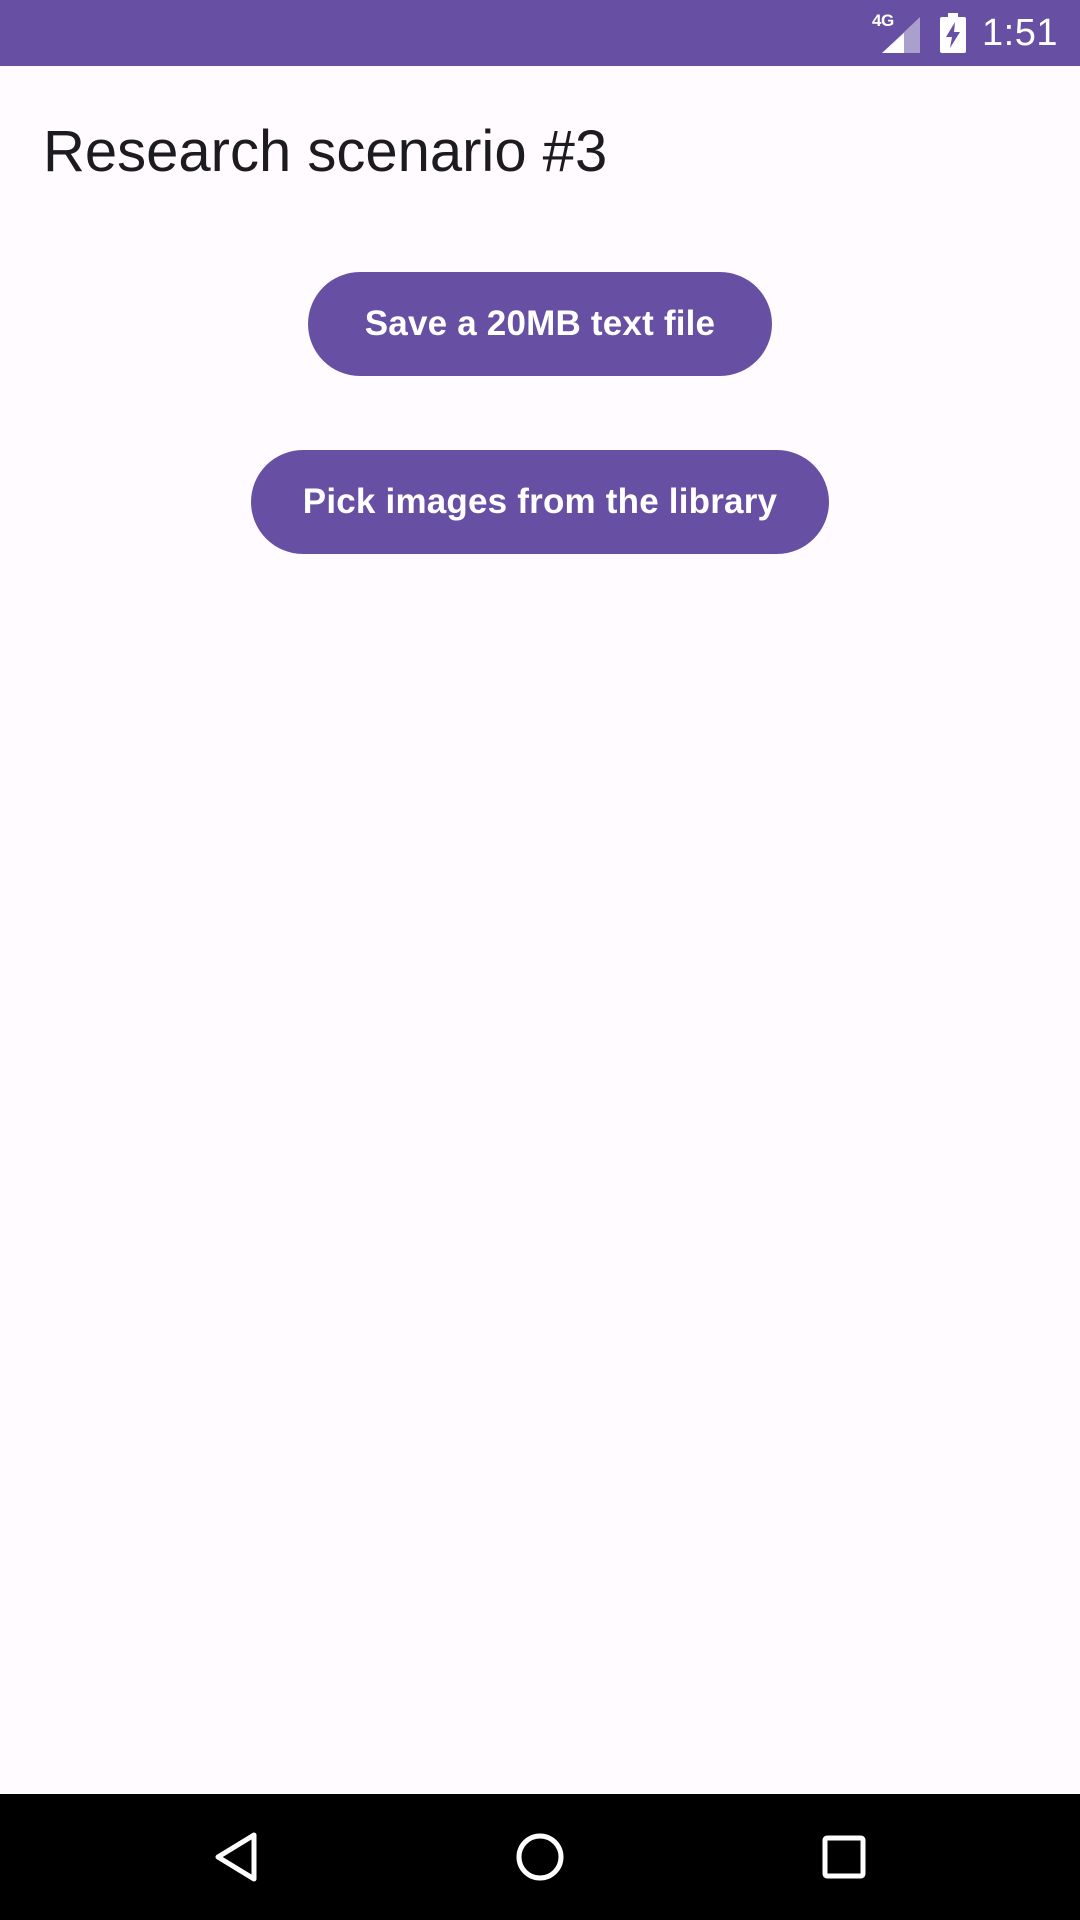 This screenshot has width=1080, height=1920. What do you see at coordinates (540, 502) in the screenshot?
I see `pick-images-button: Pick images from the library` at bounding box center [540, 502].